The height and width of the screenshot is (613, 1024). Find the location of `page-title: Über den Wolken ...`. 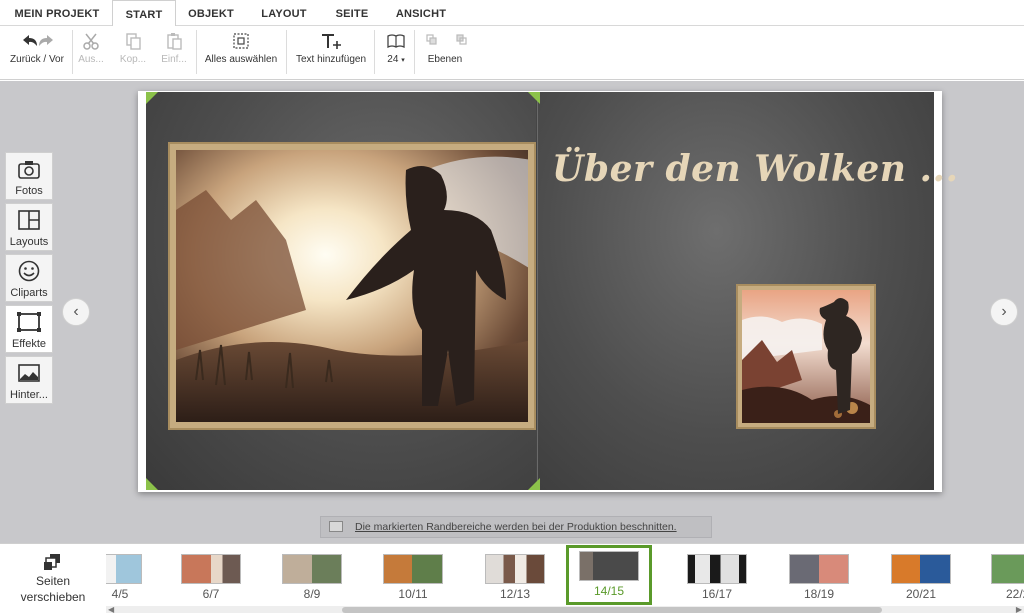

page-title: Über den Wolken ... is located at coordinates (755, 169).